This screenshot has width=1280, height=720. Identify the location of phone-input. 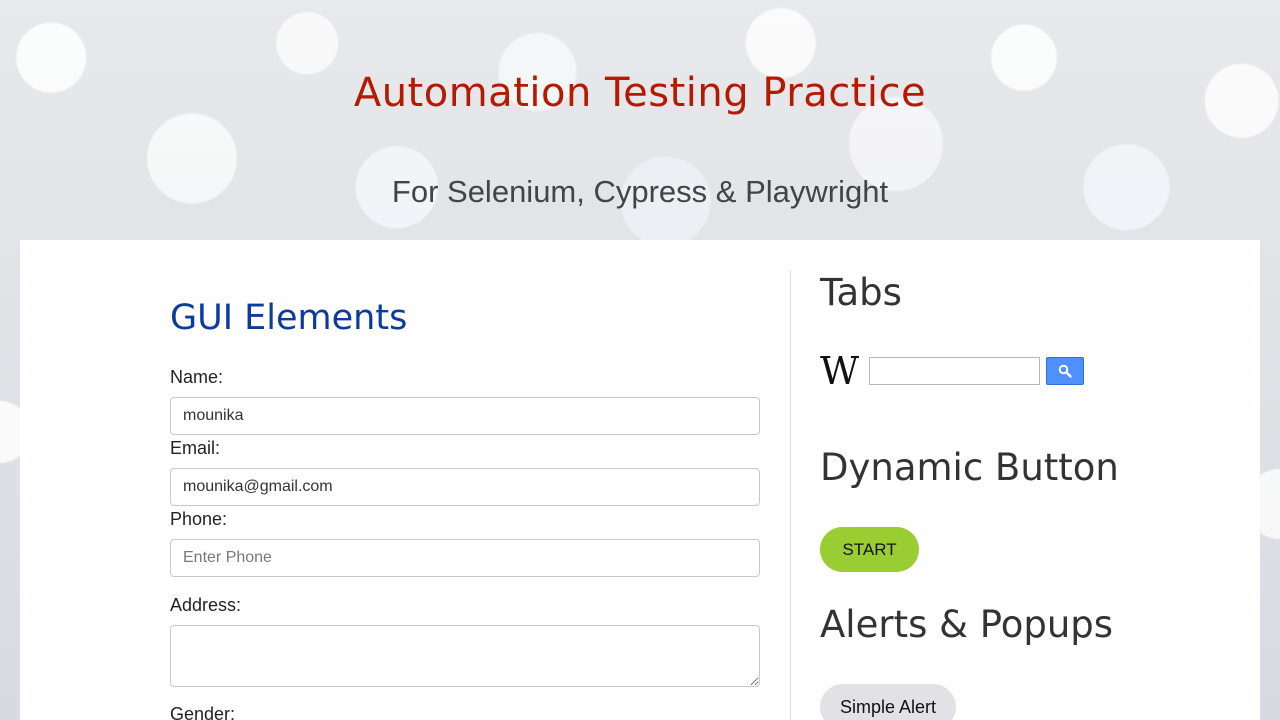
(465, 558).